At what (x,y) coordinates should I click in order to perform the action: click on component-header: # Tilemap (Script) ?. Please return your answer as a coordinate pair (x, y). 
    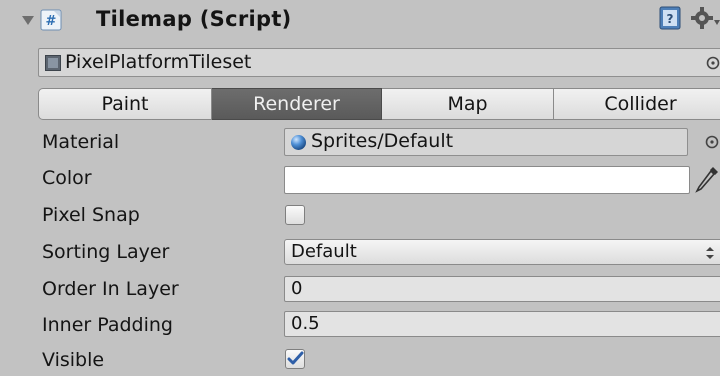
    Looking at the image, I should click on (360, 22).